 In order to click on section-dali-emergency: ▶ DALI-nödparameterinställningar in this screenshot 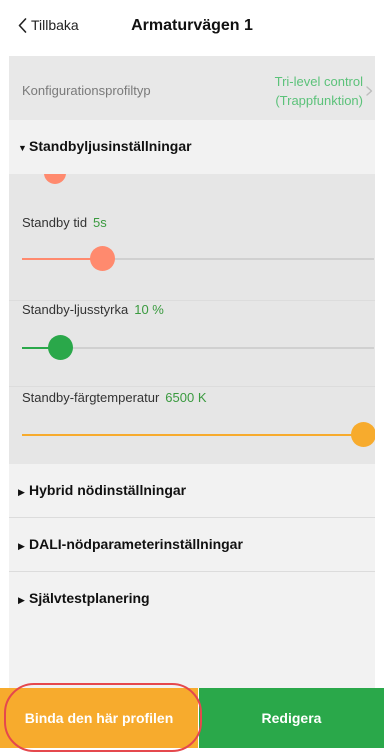, I will do `click(192, 545)`.